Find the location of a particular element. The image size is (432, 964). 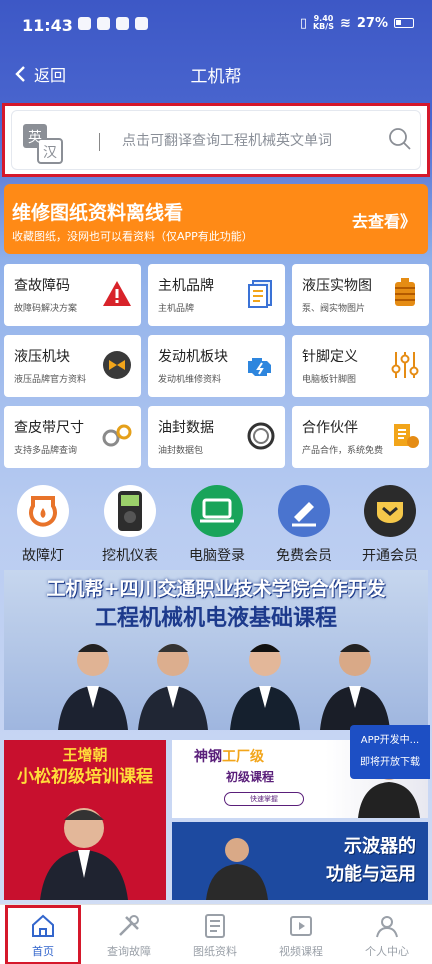

card-subtitle: 主机品牌 is located at coordinates (176, 309).